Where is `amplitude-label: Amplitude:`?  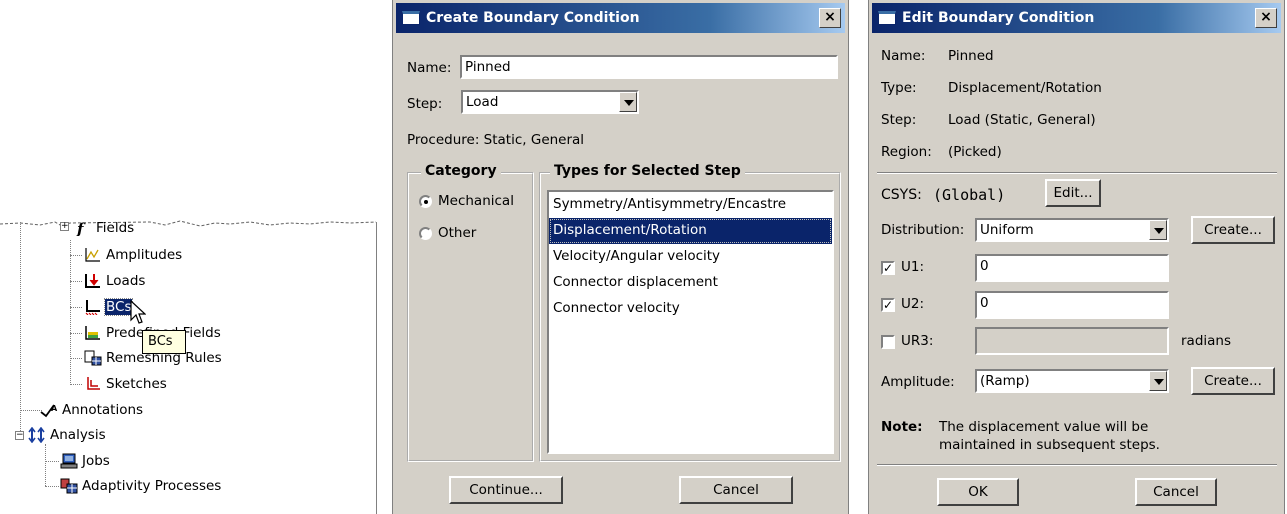 amplitude-label: Amplitude: is located at coordinates (918, 382).